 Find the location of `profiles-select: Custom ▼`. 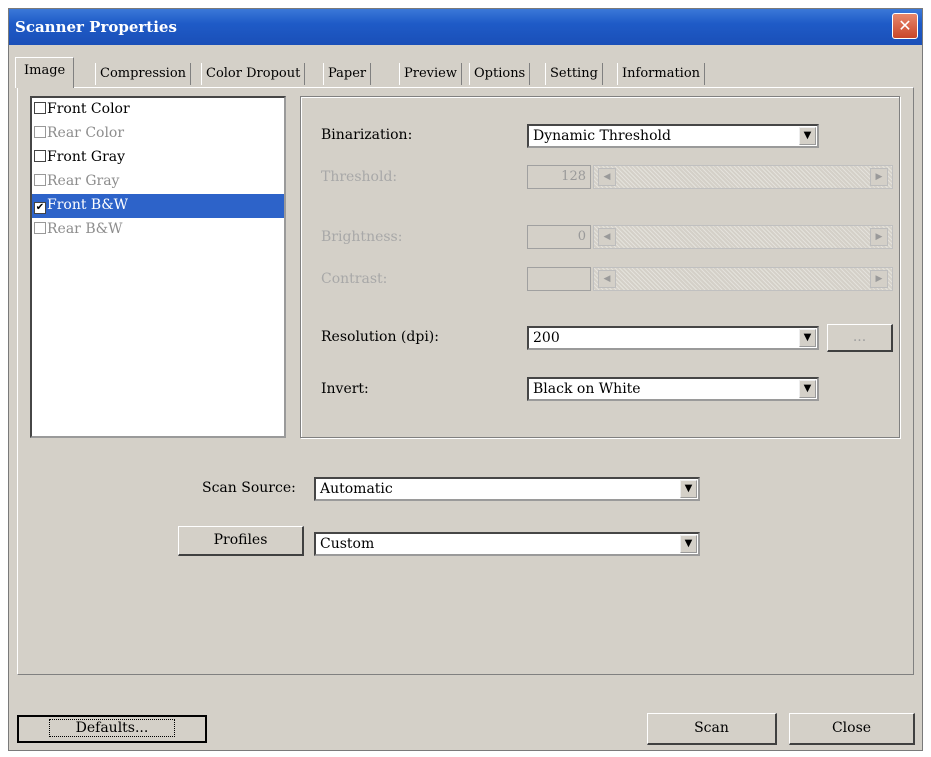

profiles-select: Custom ▼ is located at coordinates (507, 544).